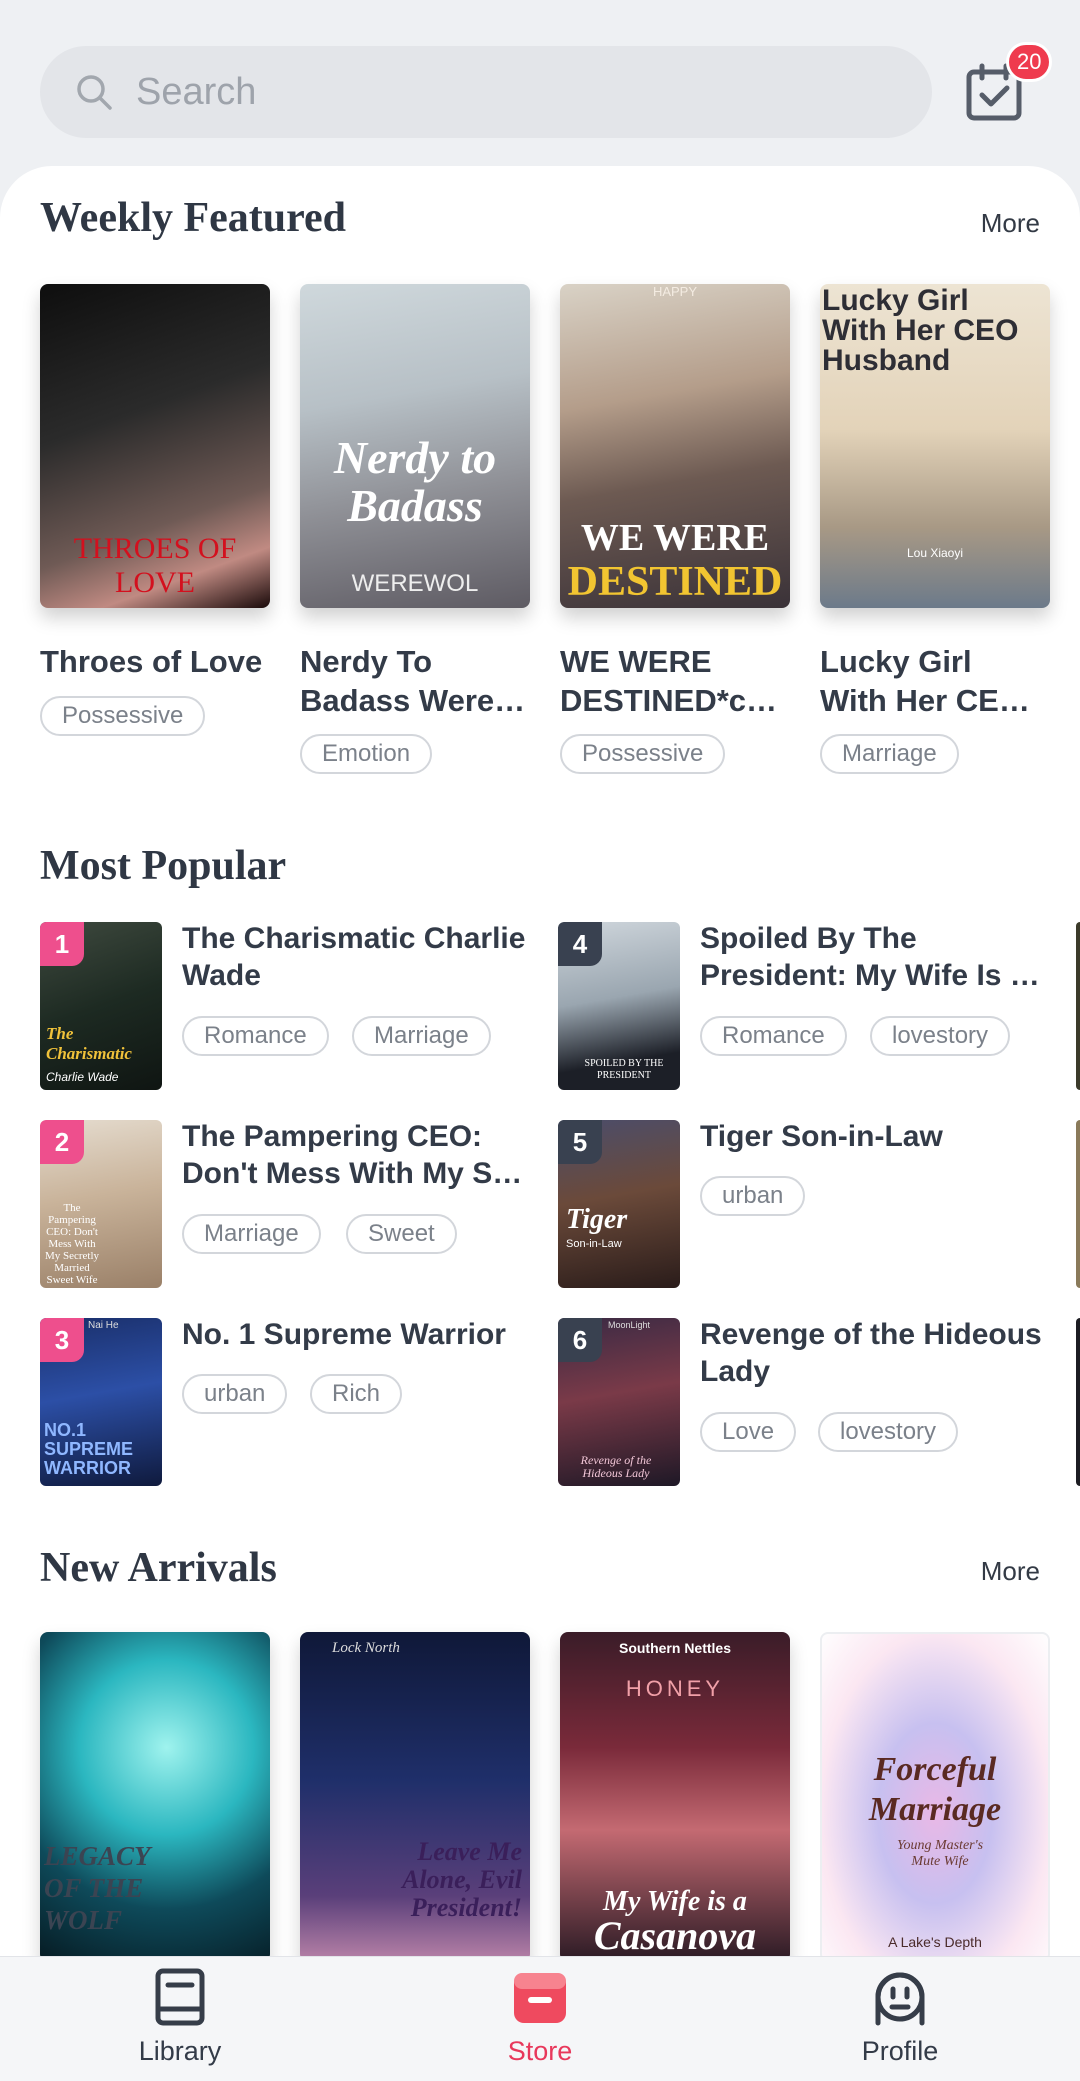 The height and width of the screenshot is (2081, 1080). Describe the element at coordinates (486, 92) in the screenshot. I see `search-bar: Search` at that location.